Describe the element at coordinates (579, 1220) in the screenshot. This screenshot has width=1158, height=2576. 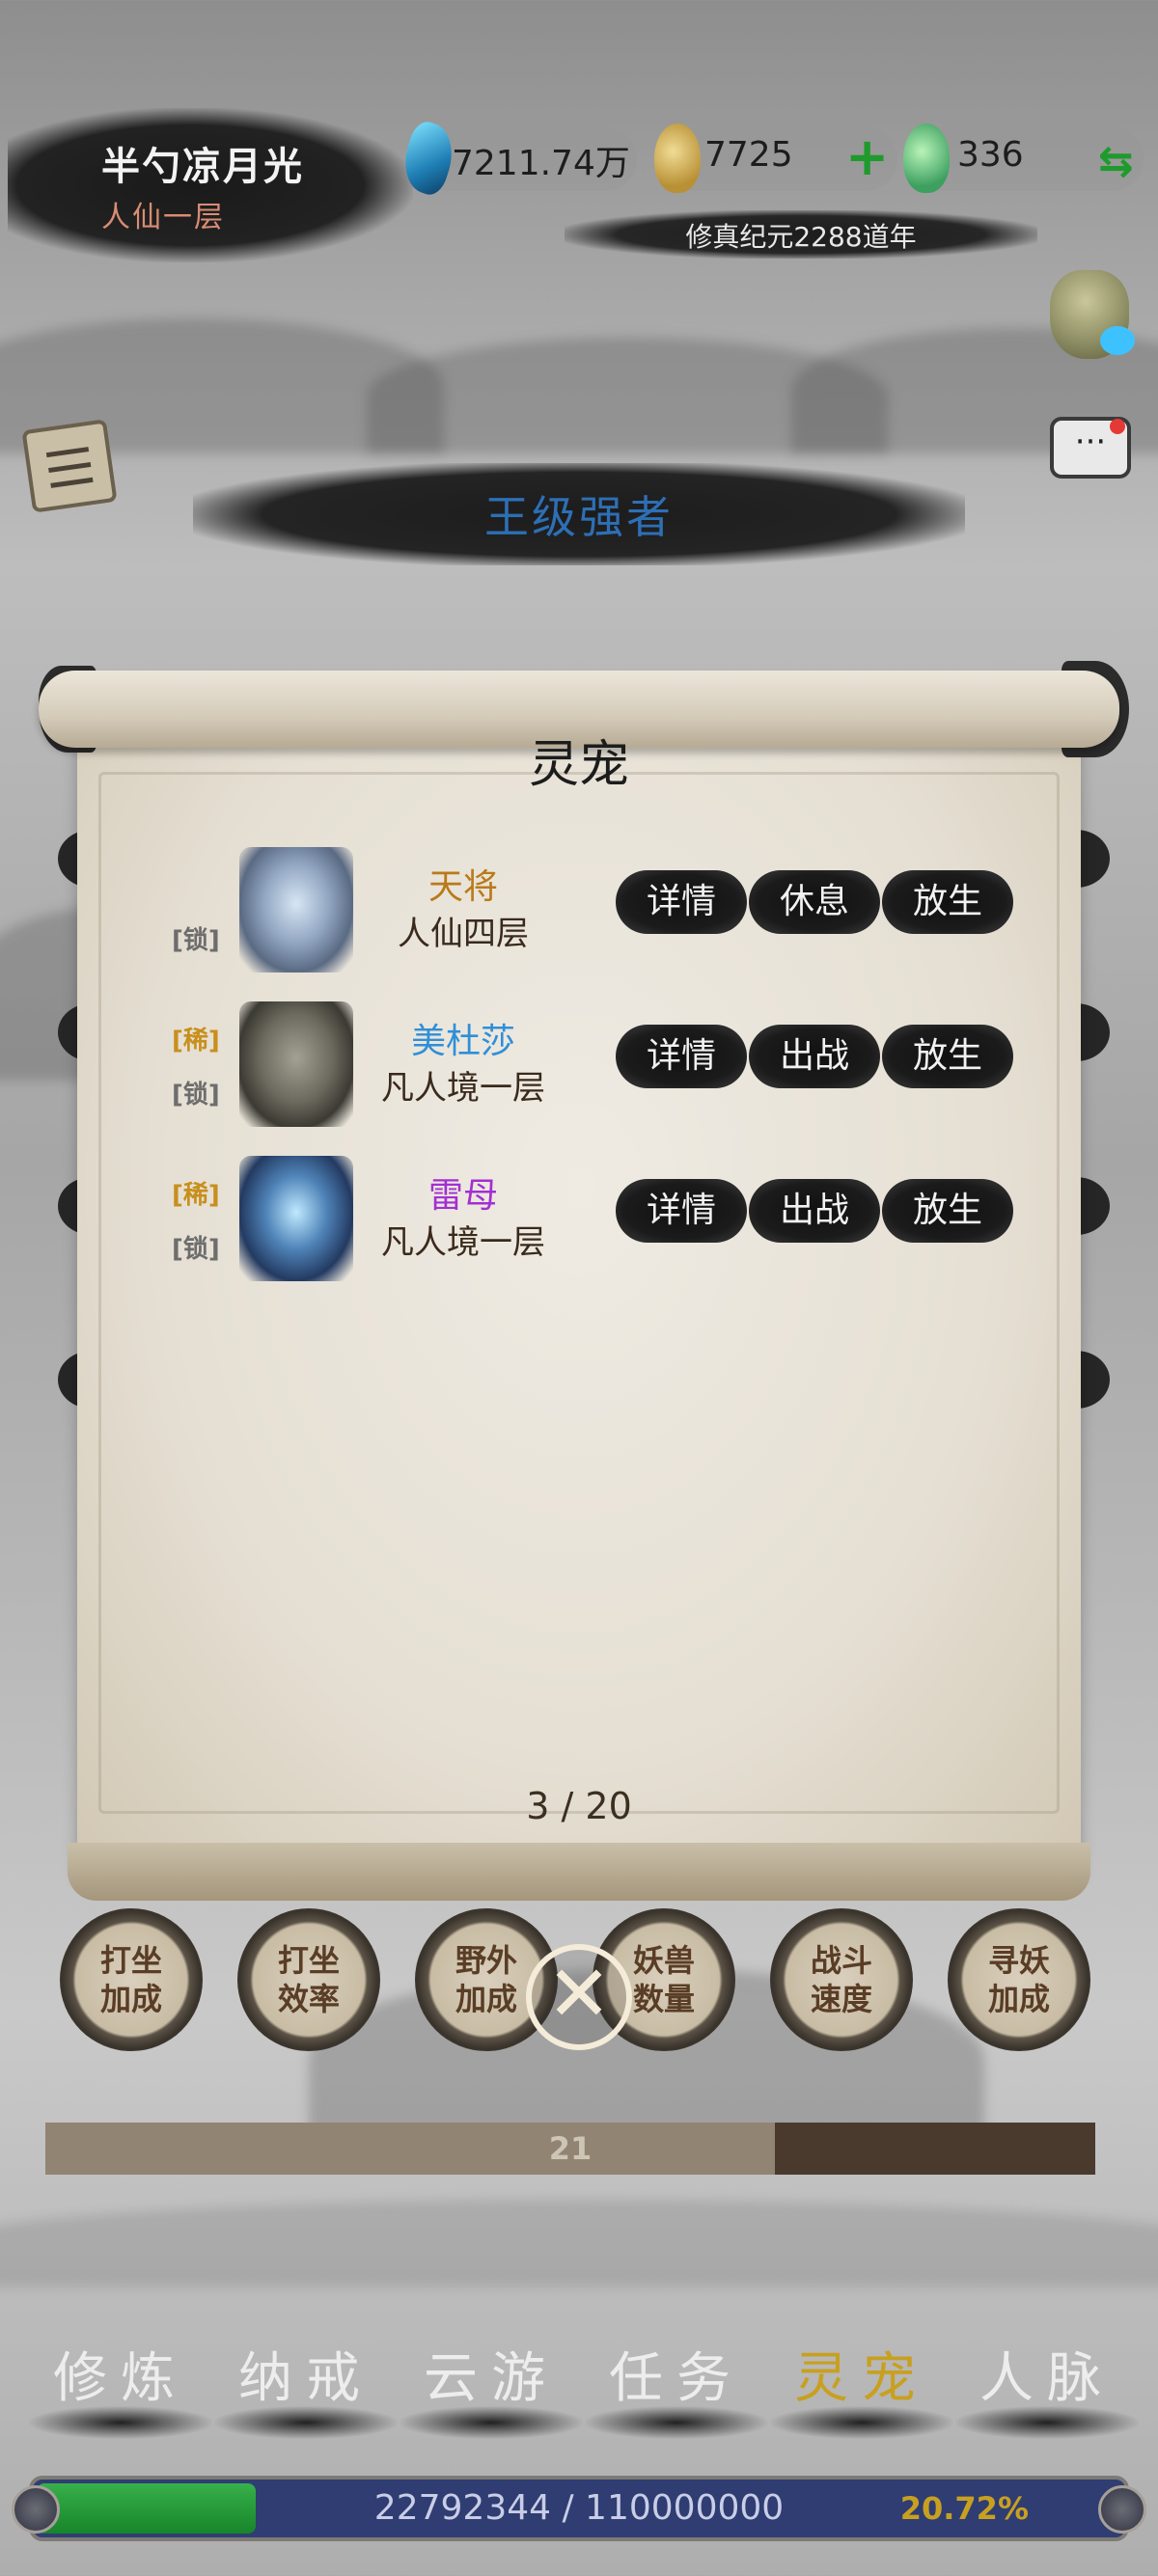
I see `pet-row: [稀] [锁] 雷母 凡人境一层 详情 出战 放生` at that location.